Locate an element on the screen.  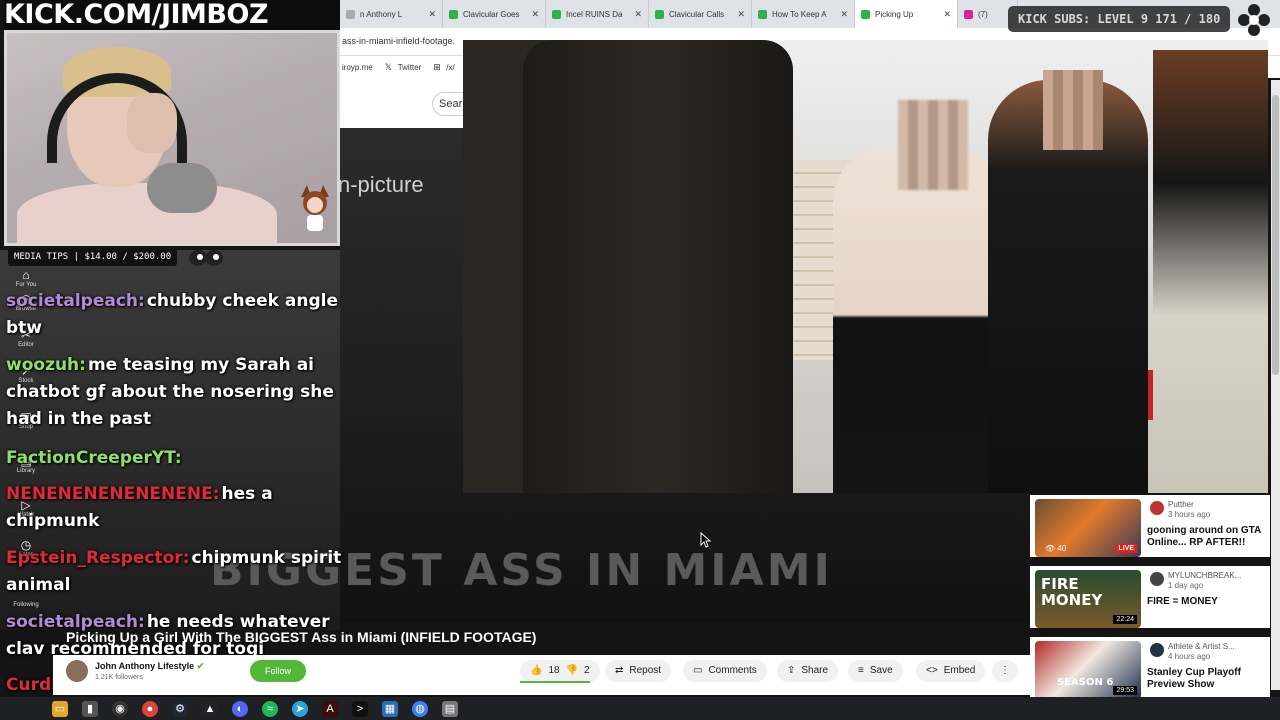
more-options-button: ⋮ is located at coordinates (1005, 671).